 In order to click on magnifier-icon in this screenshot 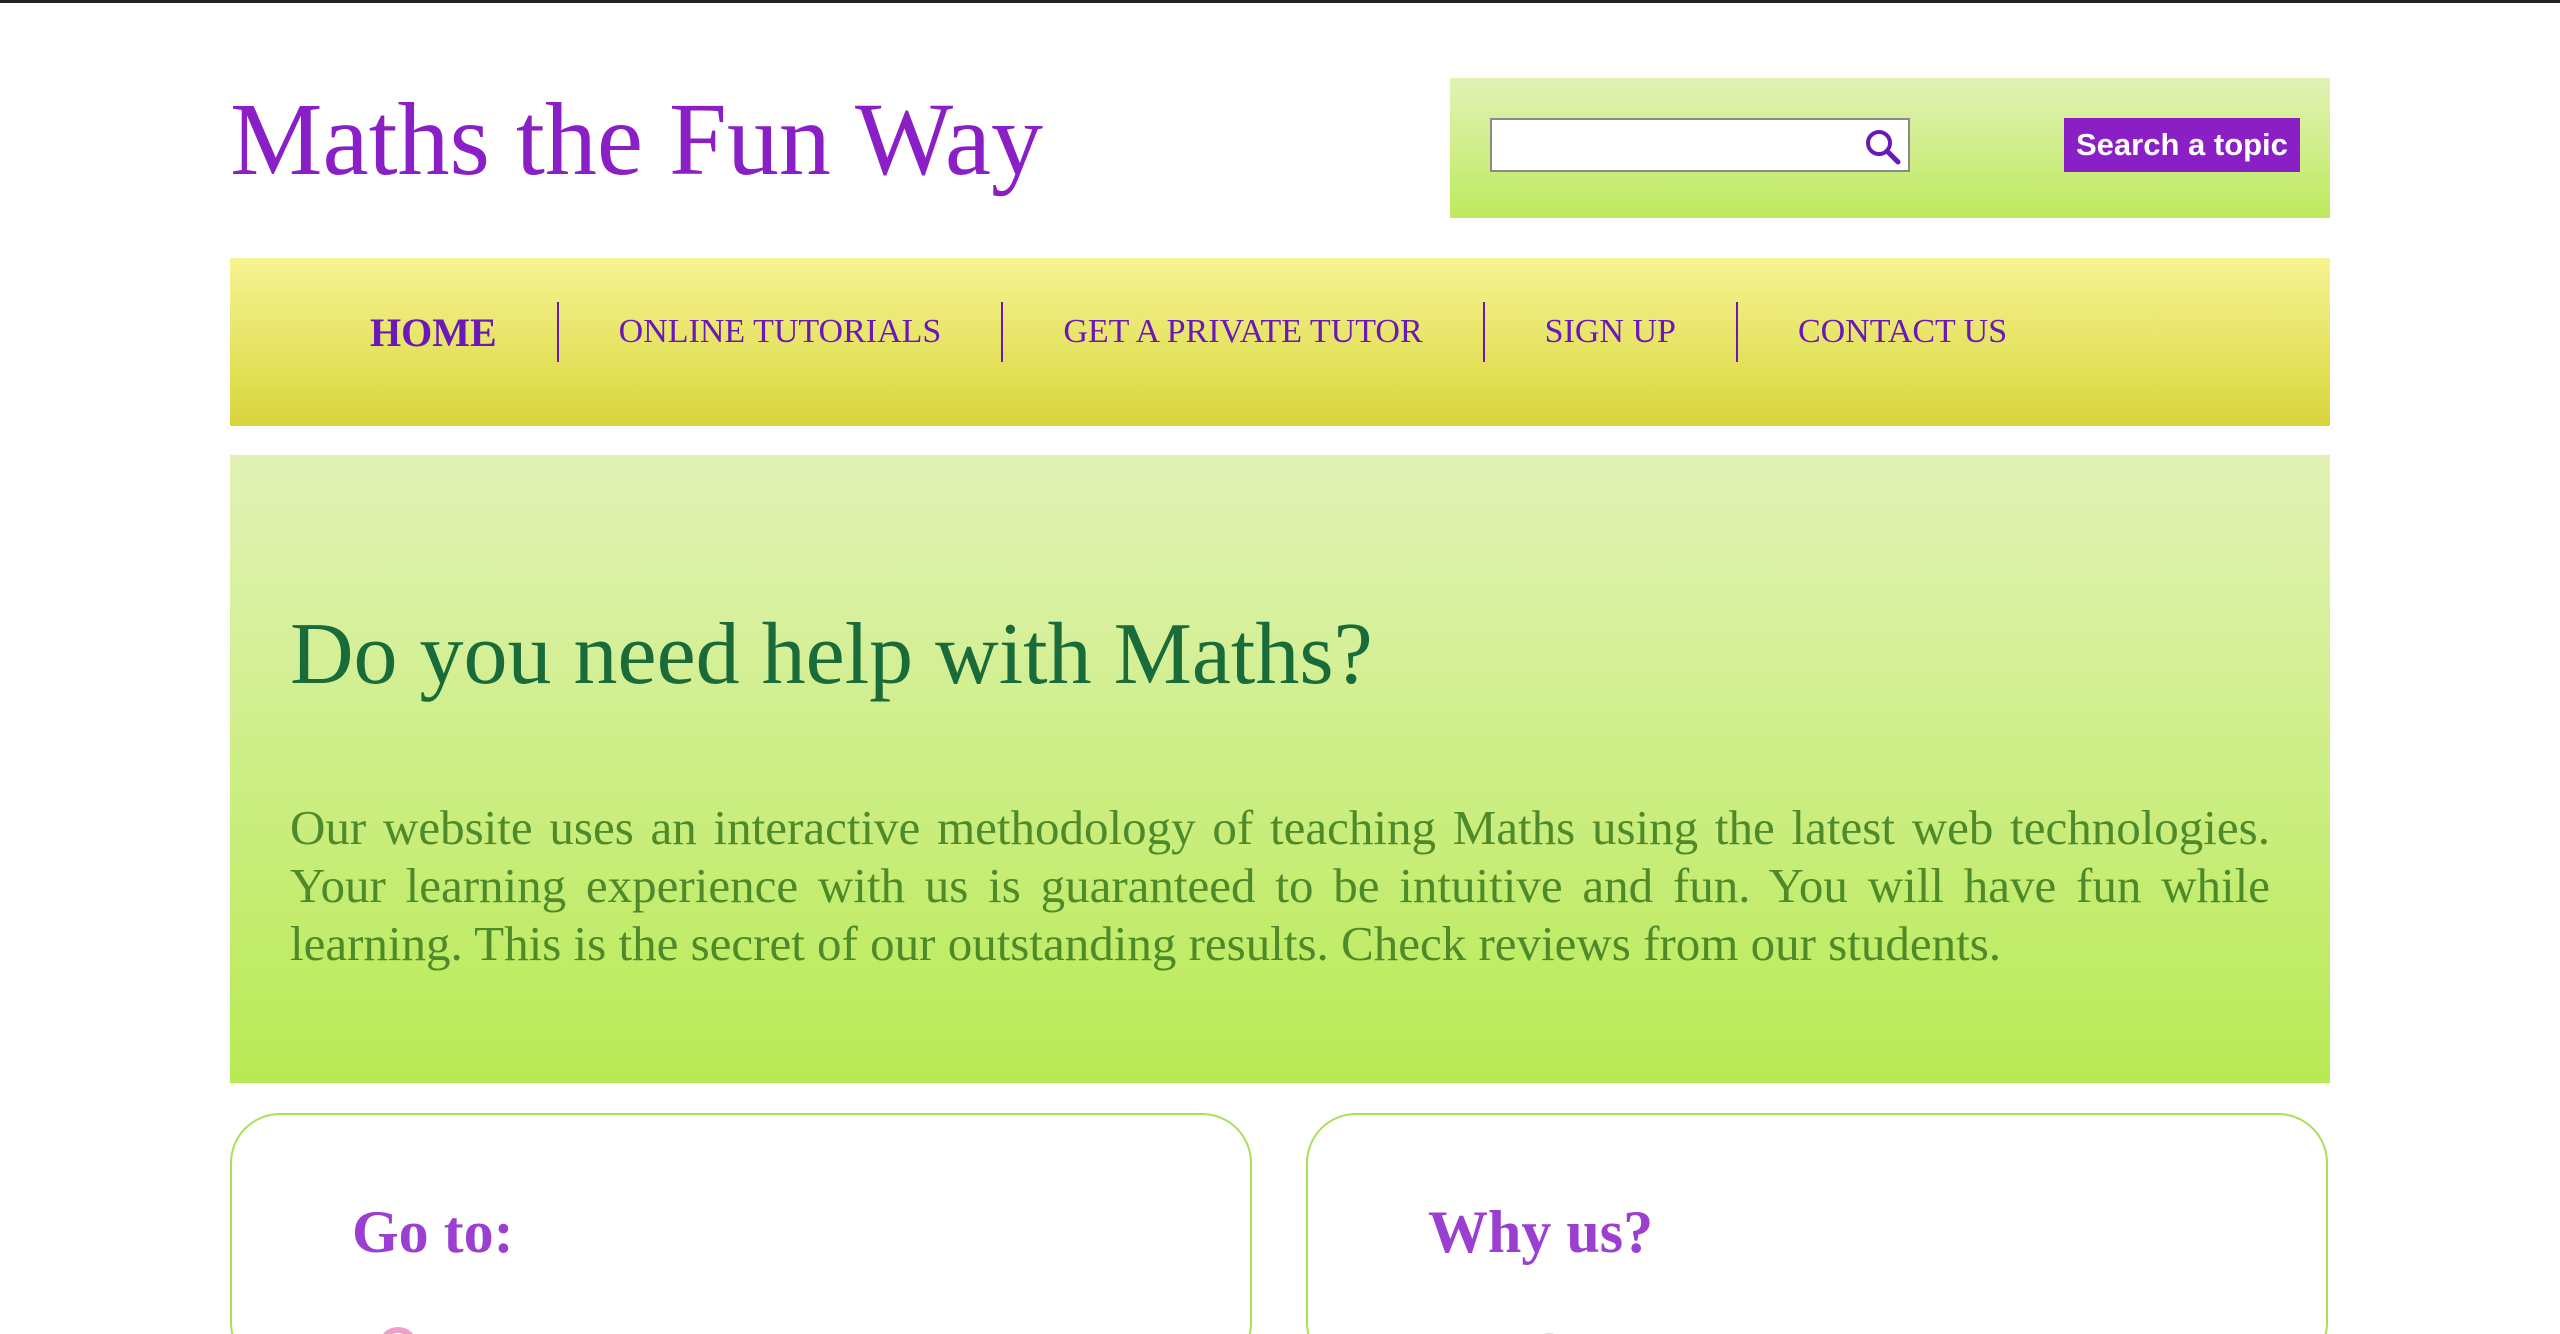, I will do `click(1883, 147)`.